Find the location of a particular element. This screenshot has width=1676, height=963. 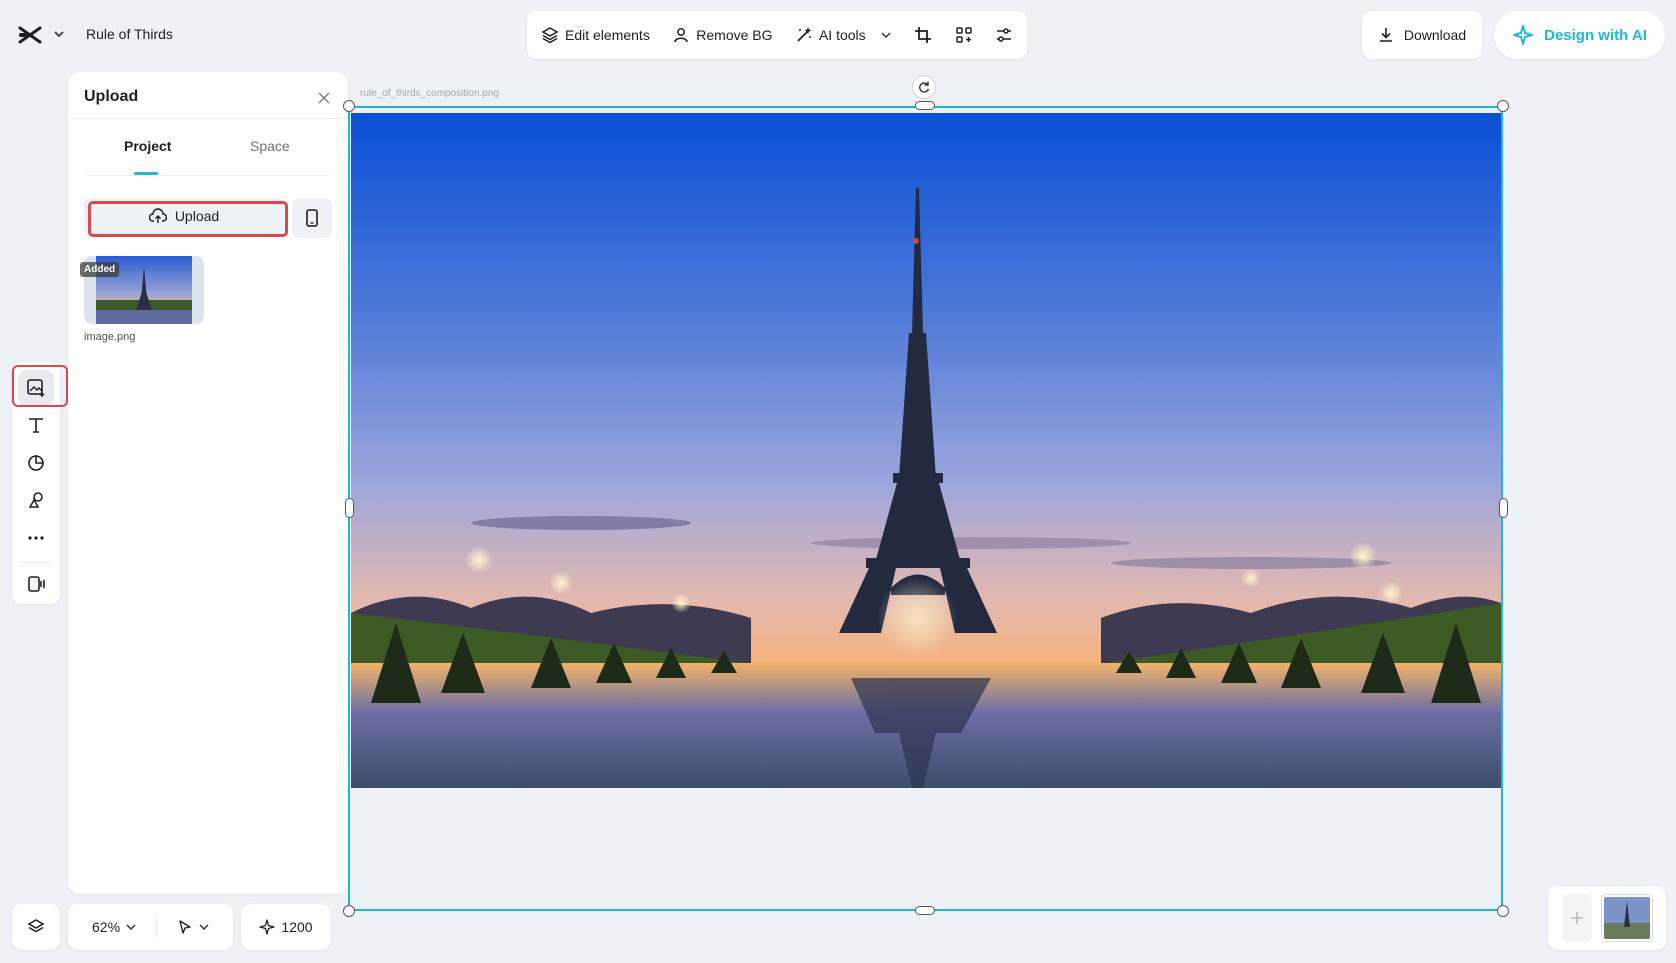

rotate-handle is located at coordinates (924, 87).